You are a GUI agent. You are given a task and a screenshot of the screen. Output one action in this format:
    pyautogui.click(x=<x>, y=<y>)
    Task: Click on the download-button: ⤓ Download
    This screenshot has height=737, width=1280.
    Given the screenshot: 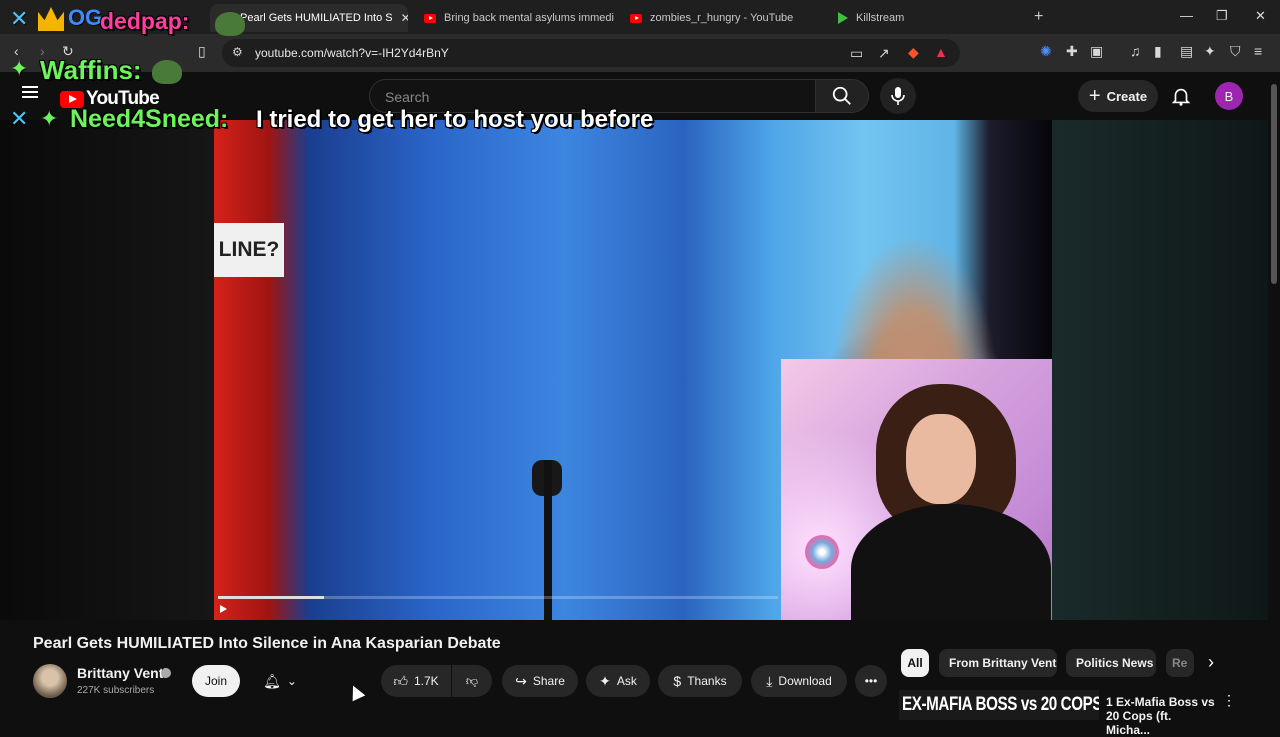 What is the action you would take?
    pyautogui.click(x=799, y=681)
    